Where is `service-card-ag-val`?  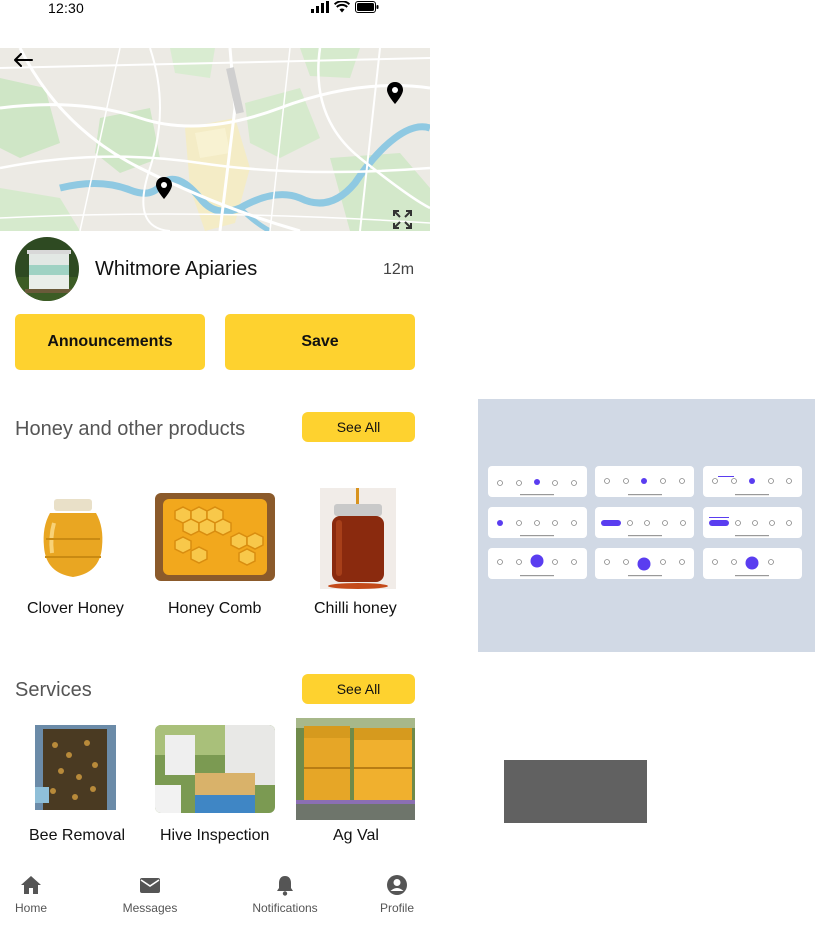
service-card-ag-val is located at coordinates (355, 769).